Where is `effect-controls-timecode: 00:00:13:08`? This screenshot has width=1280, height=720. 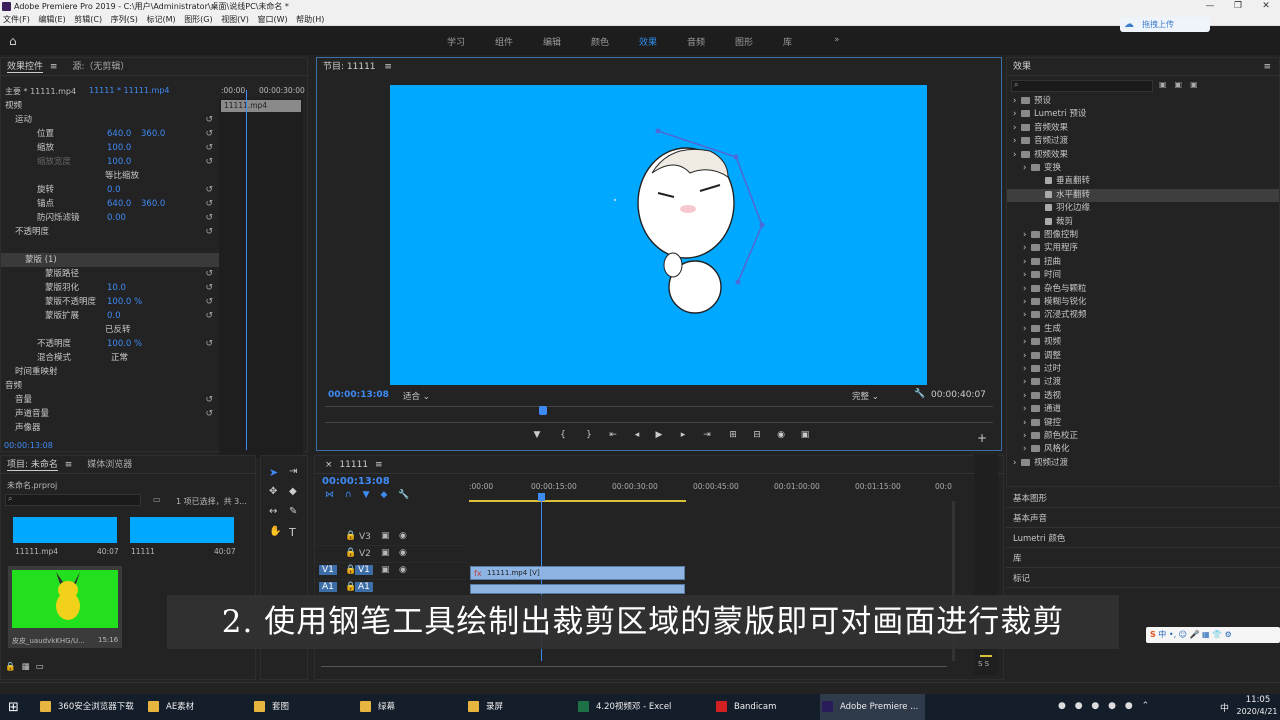
effect-controls-timecode: 00:00:13:08 is located at coordinates (28, 445).